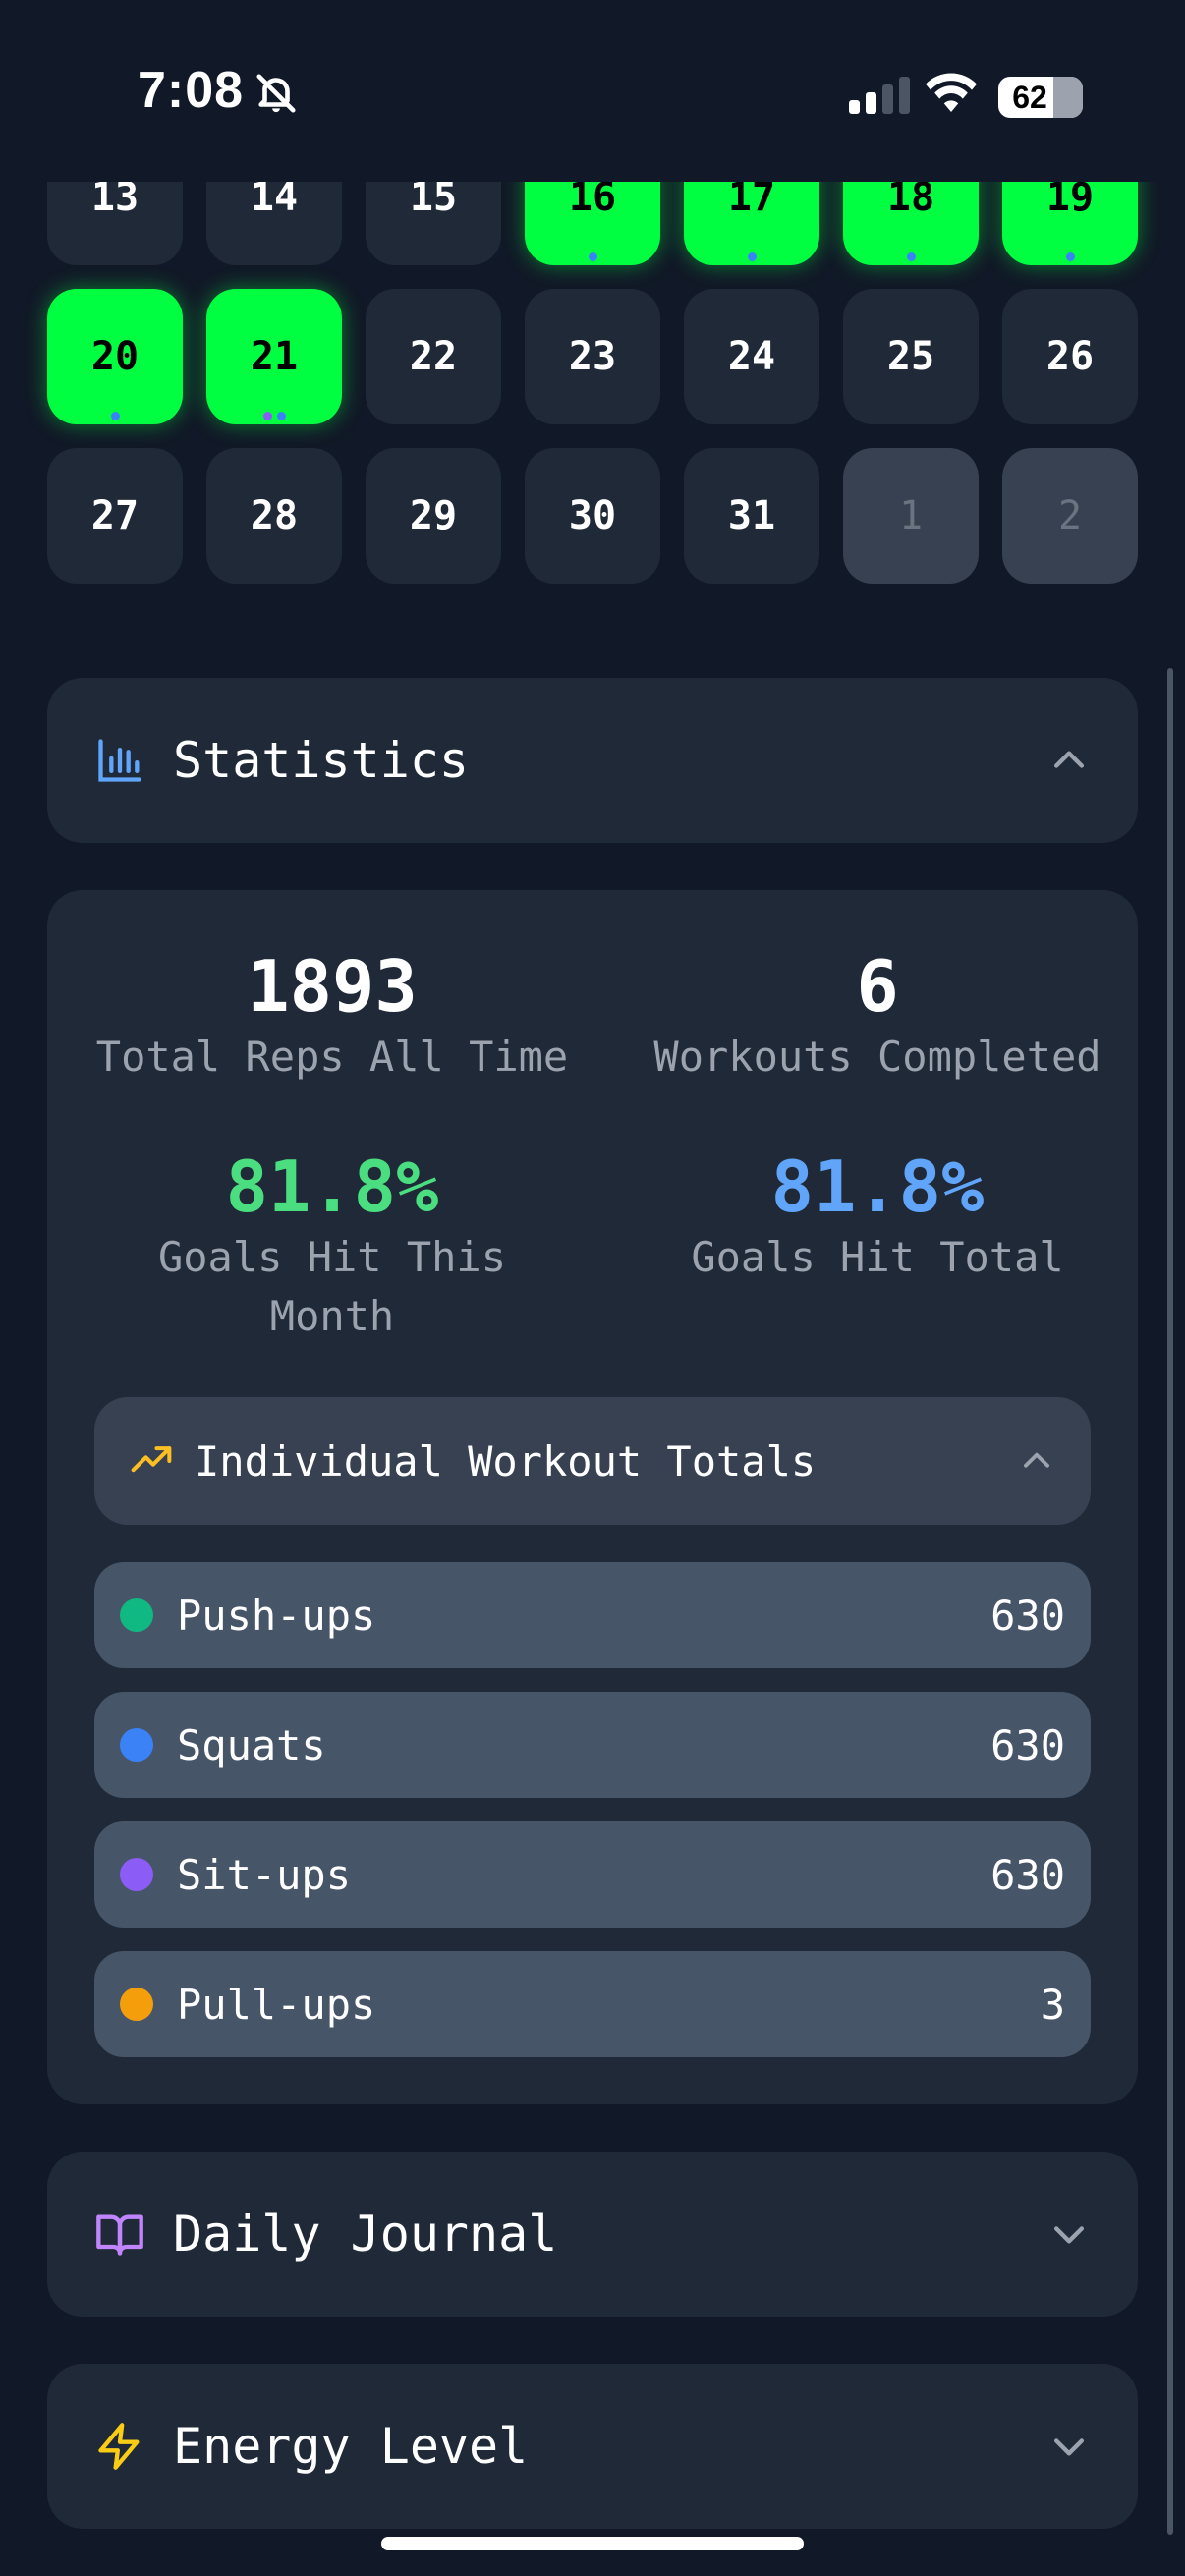 The width and height of the screenshot is (1185, 2576). I want to click on calendar-day: 28, so click(274, 516).